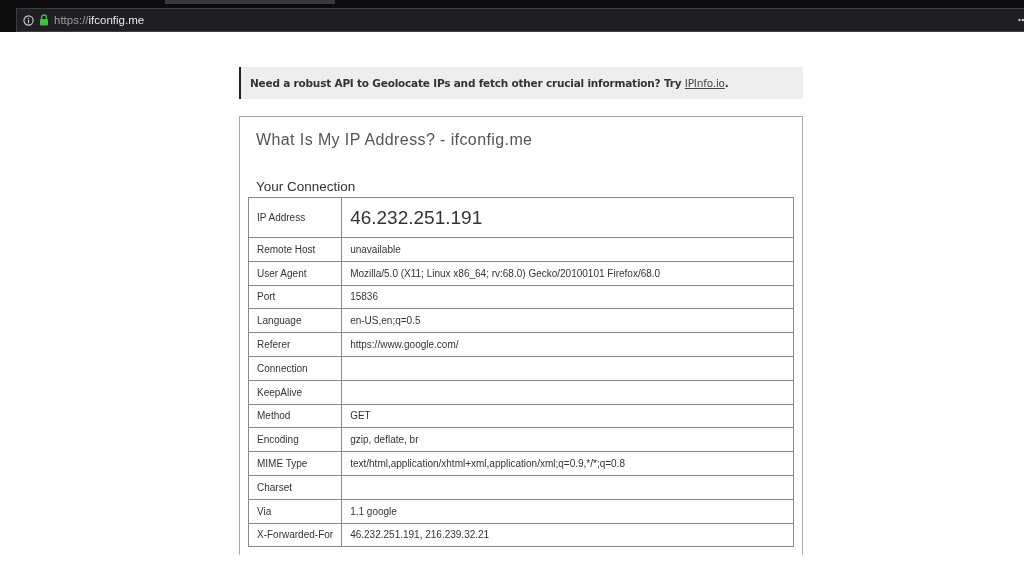 The image size is (1024, 564). What do you see at coordinates (567, 320) in the screenshot?
I see `table-cell: en-US,en;q=0.5` at bounding box center [567, 320].